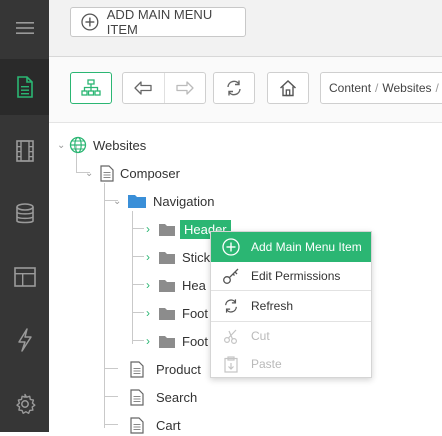 This screenshot has width=442, height=436. What do you see at coordinates (150, 173) in the screenshot?
I see `tree-label: Composer` at bounding box center [150, 173].